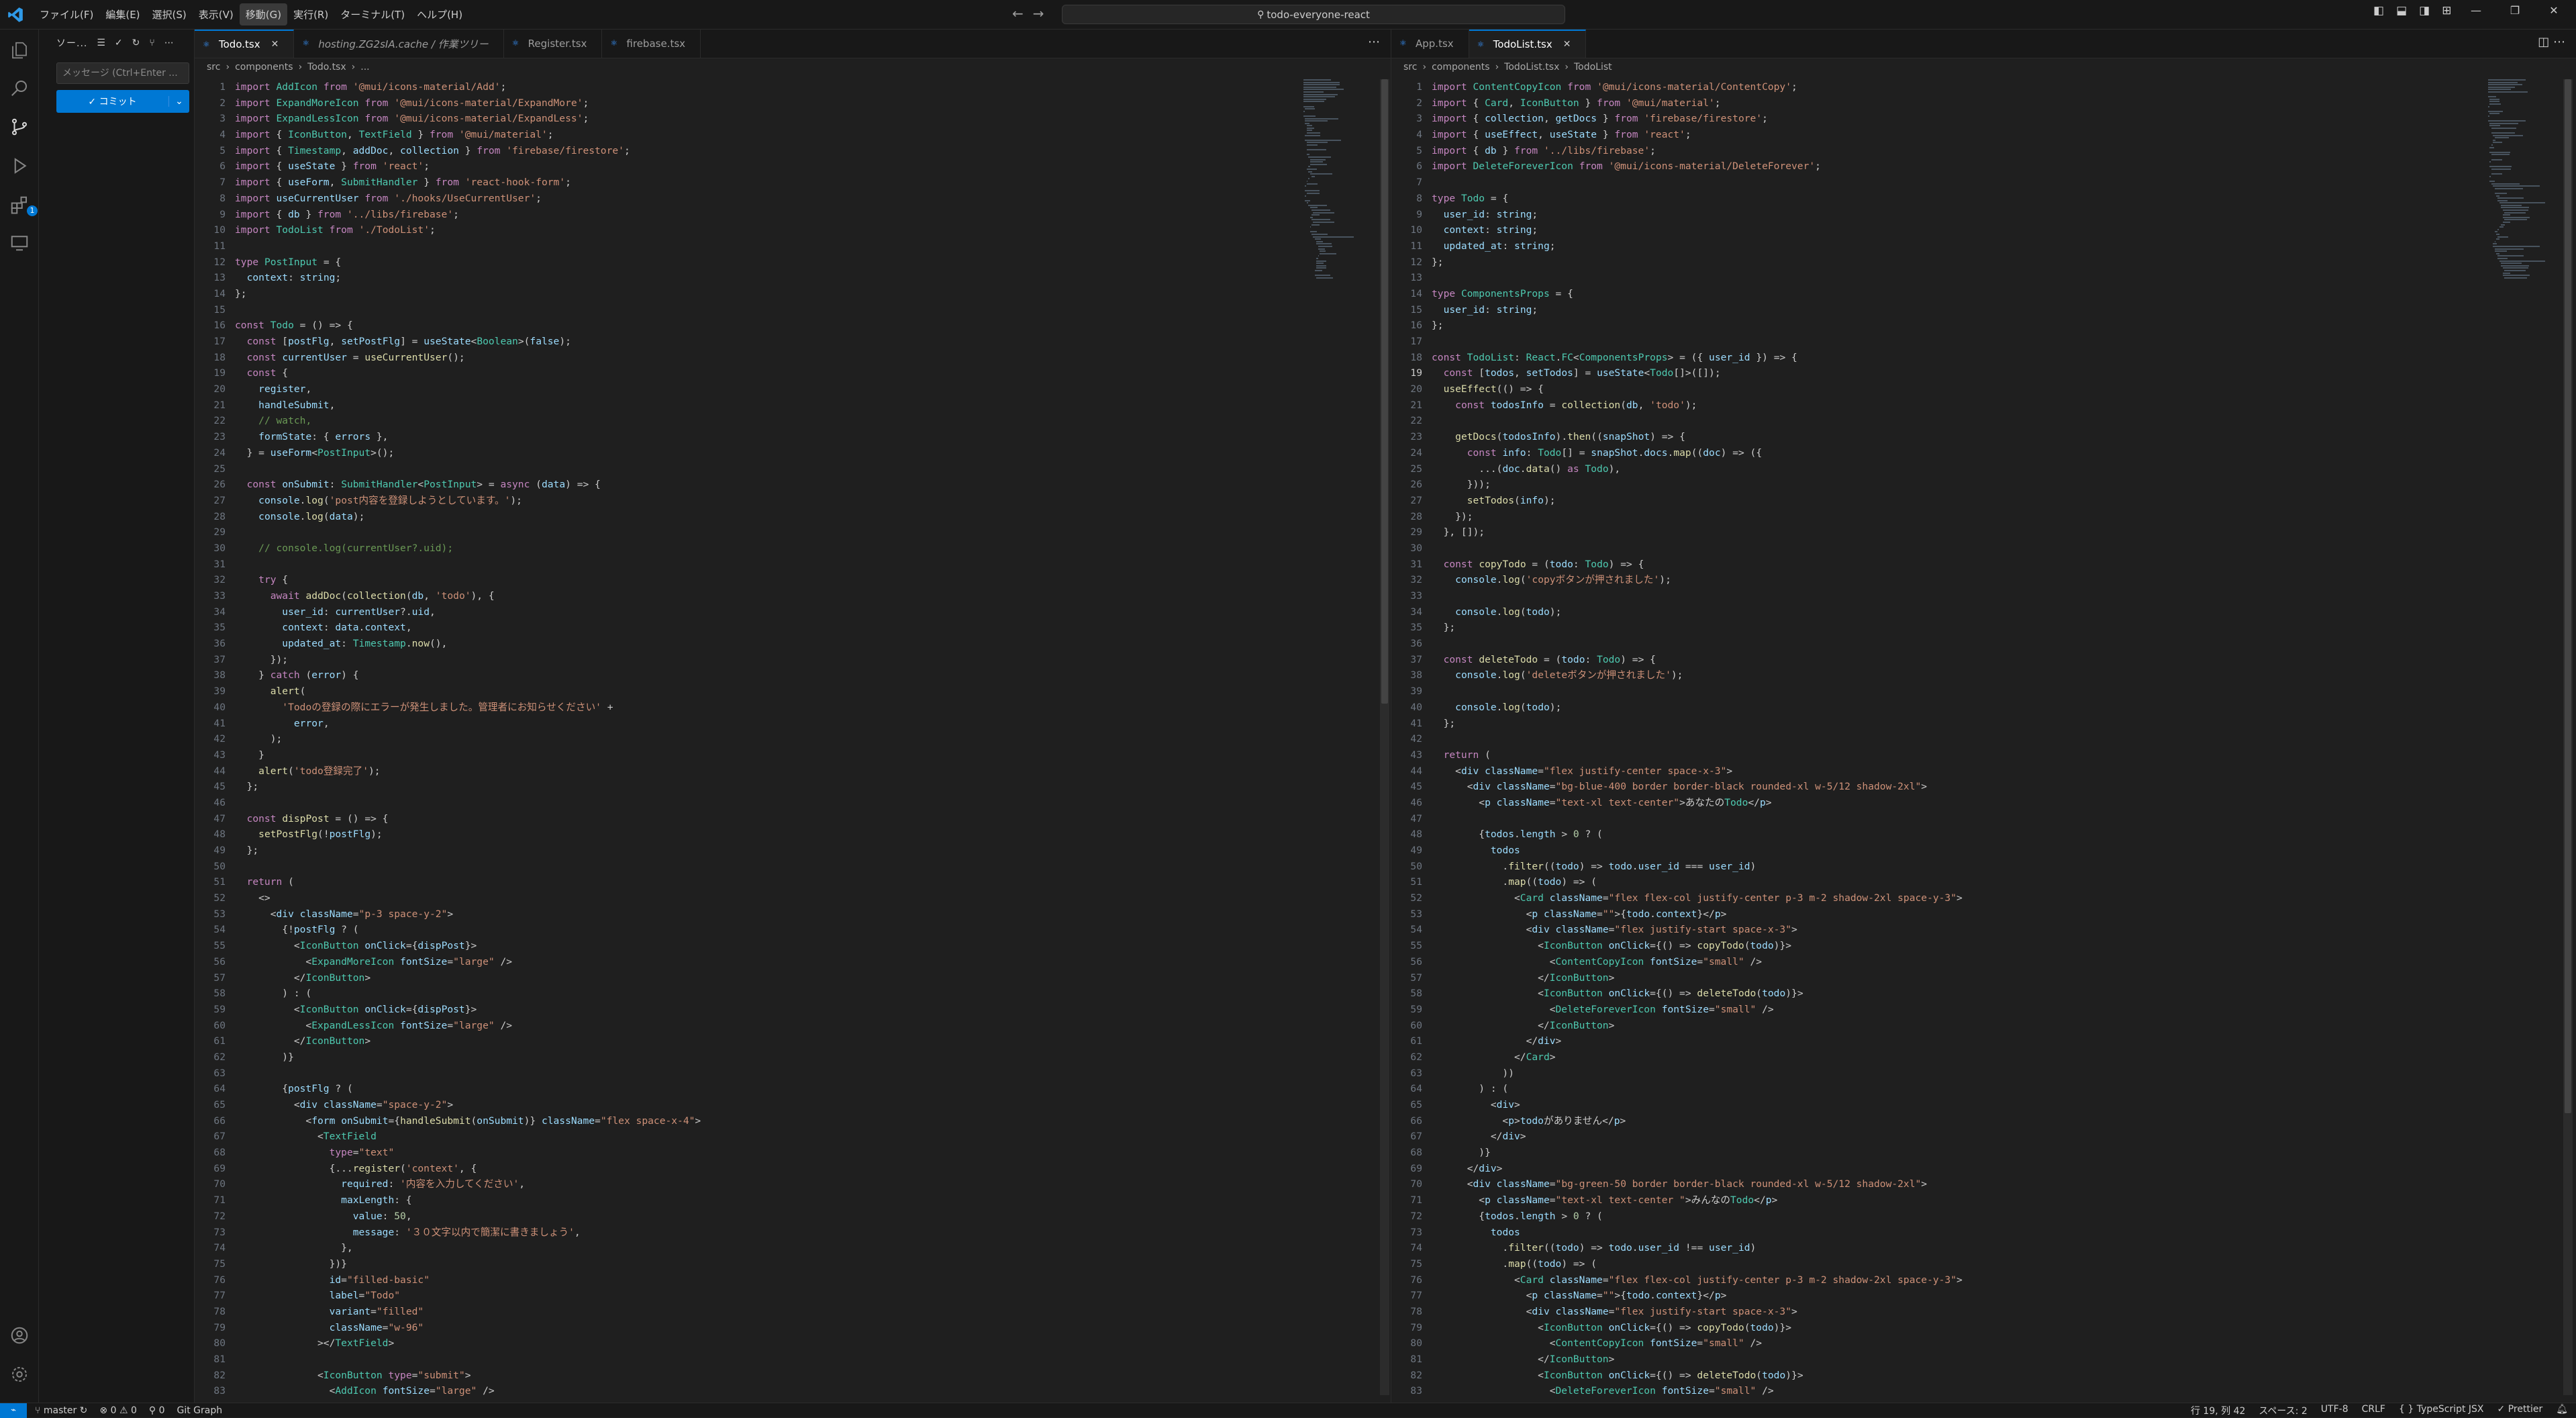 Image resolution: width=2576 pixels, height=1418 pixels. What do you see at coordinates (2553, 10) in the screenshot?
I see `close-window-icon: ✕` at bounding box center [2553, 10].